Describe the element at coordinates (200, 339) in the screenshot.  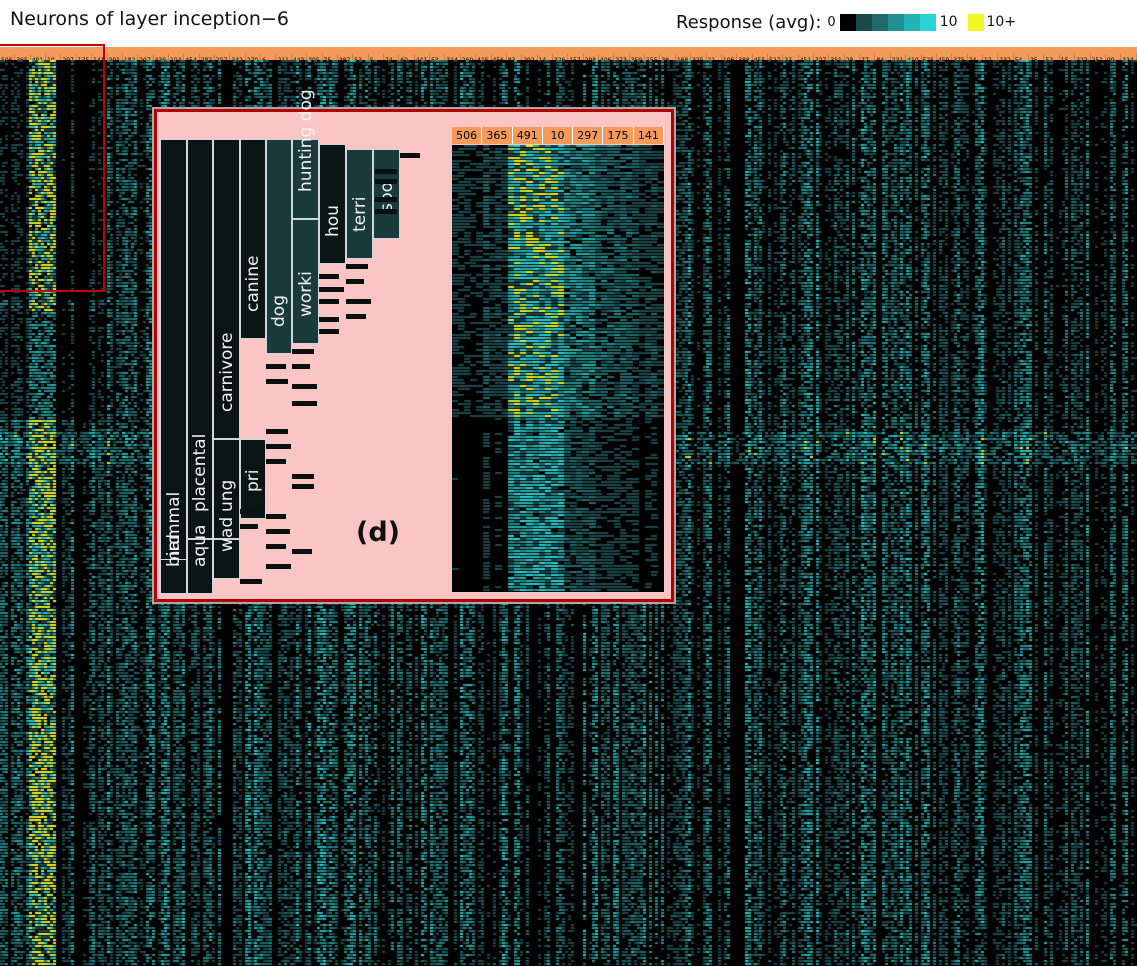
I see `tree-node-placental: placental` at that location.